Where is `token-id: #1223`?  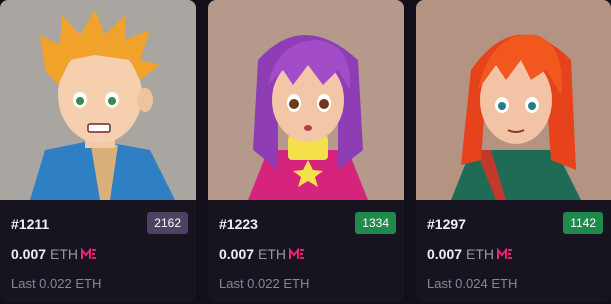 token-id: #1223 is located at coordinates (238, 224).